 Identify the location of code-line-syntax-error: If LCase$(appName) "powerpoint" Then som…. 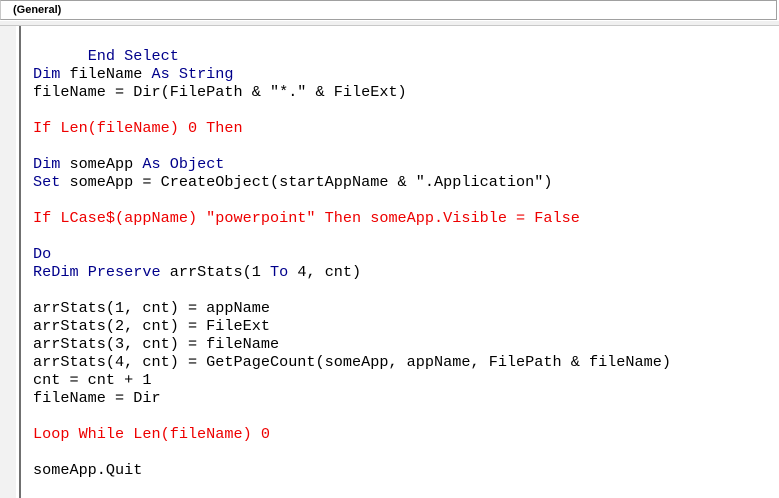
(306, 218).